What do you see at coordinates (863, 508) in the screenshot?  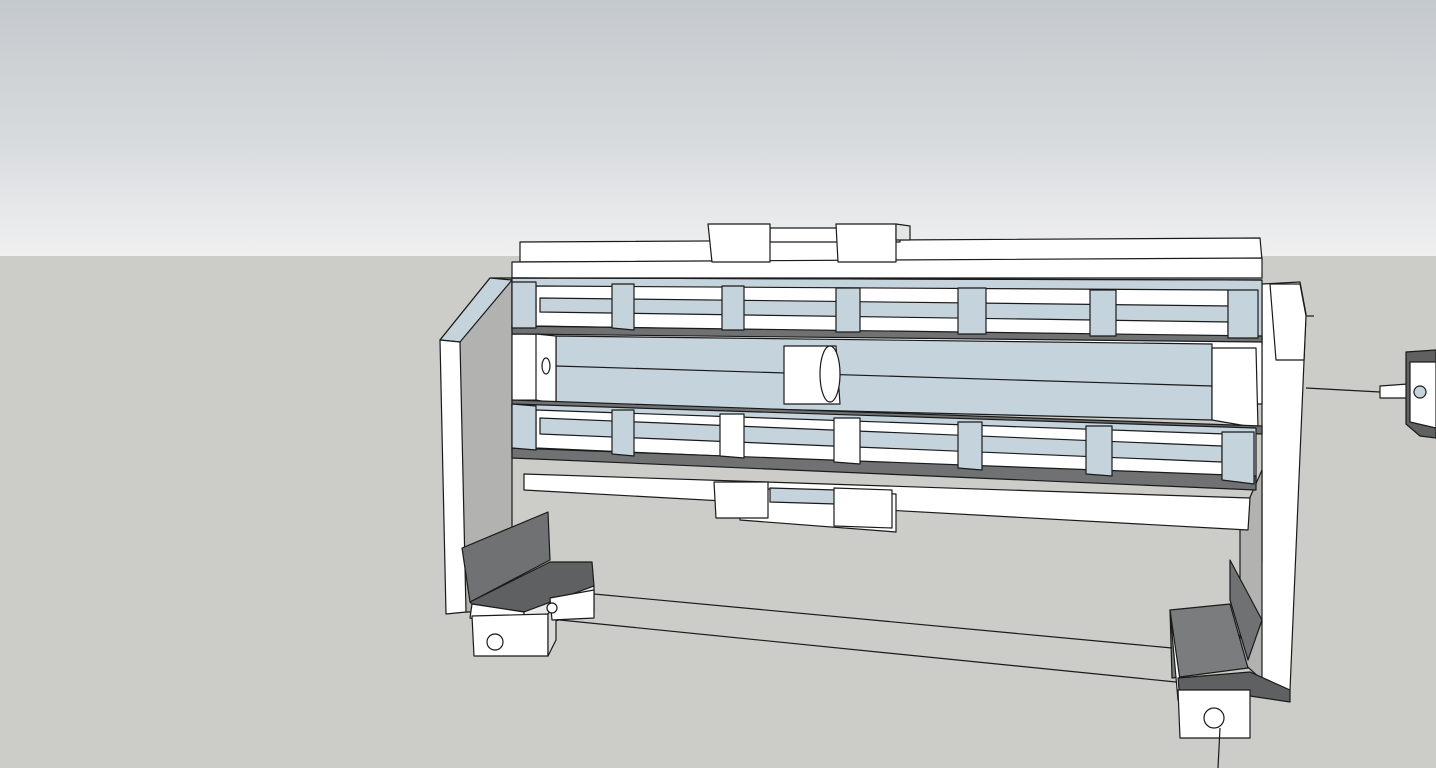 I see `bottom-carriage-right` at bounding box center [863, 508].